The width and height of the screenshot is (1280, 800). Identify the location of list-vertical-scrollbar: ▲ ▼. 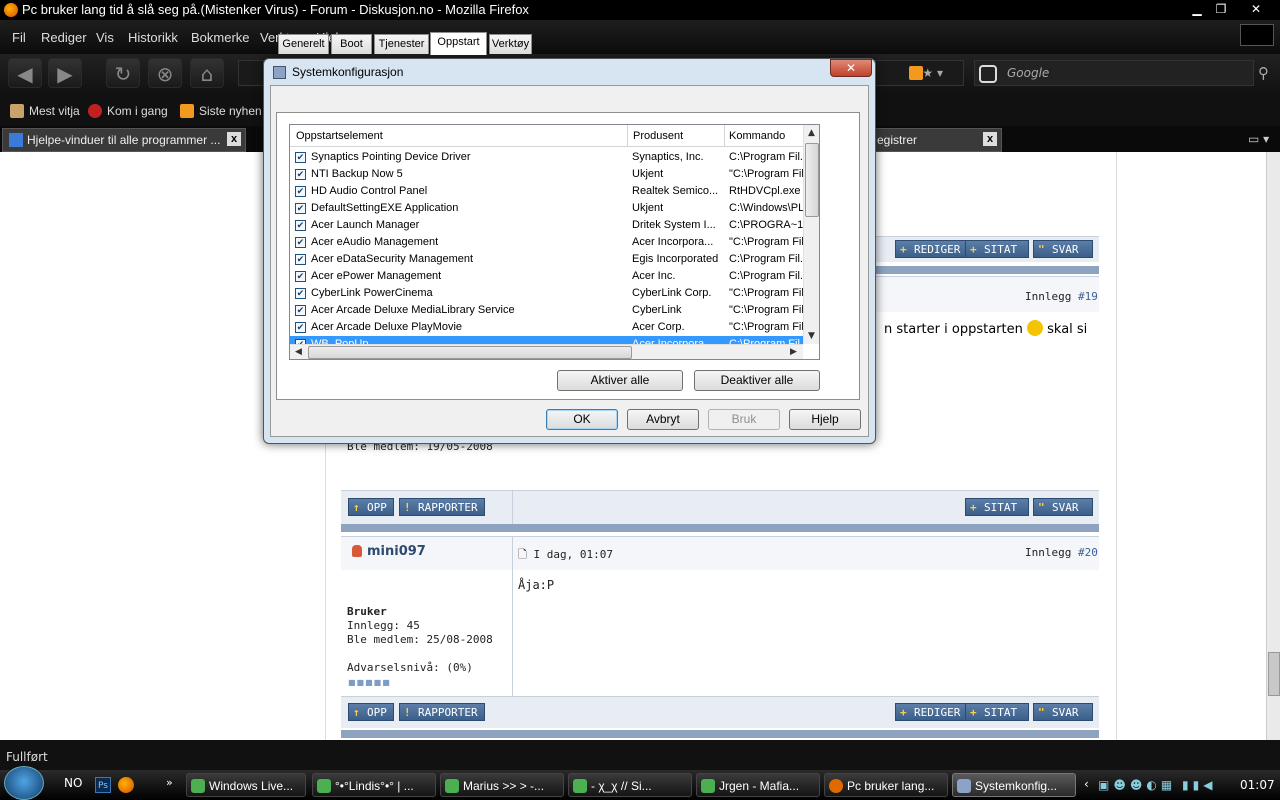
(811, 234).